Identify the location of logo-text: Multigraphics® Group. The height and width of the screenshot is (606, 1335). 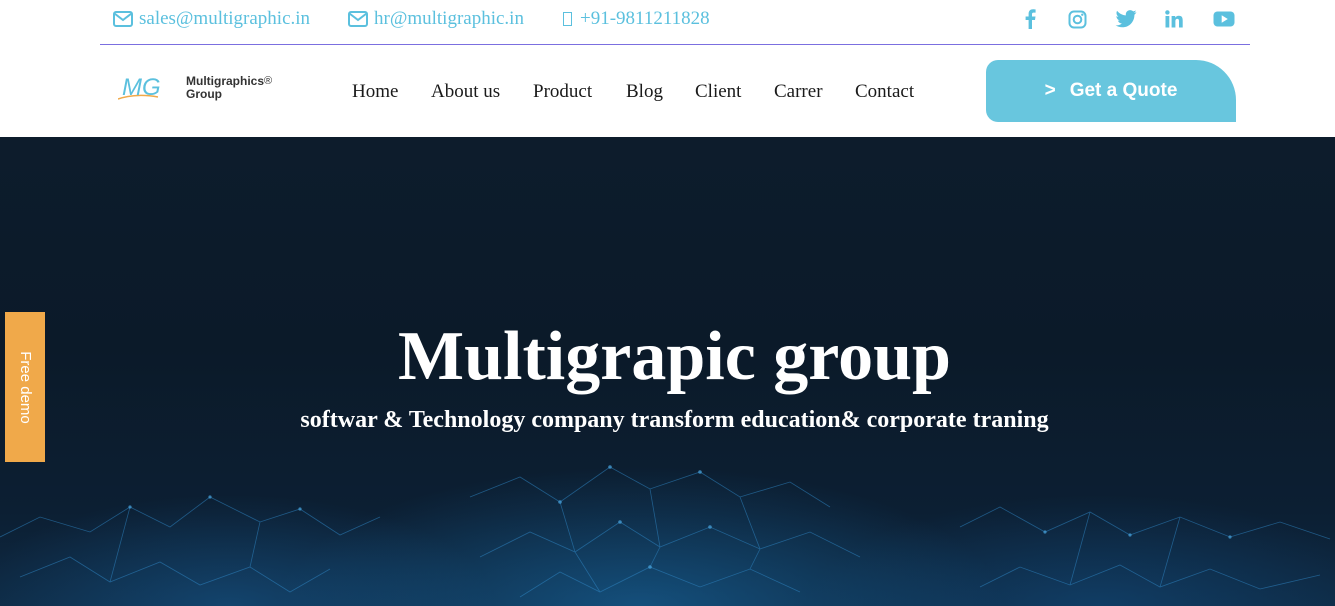
(229, 88).